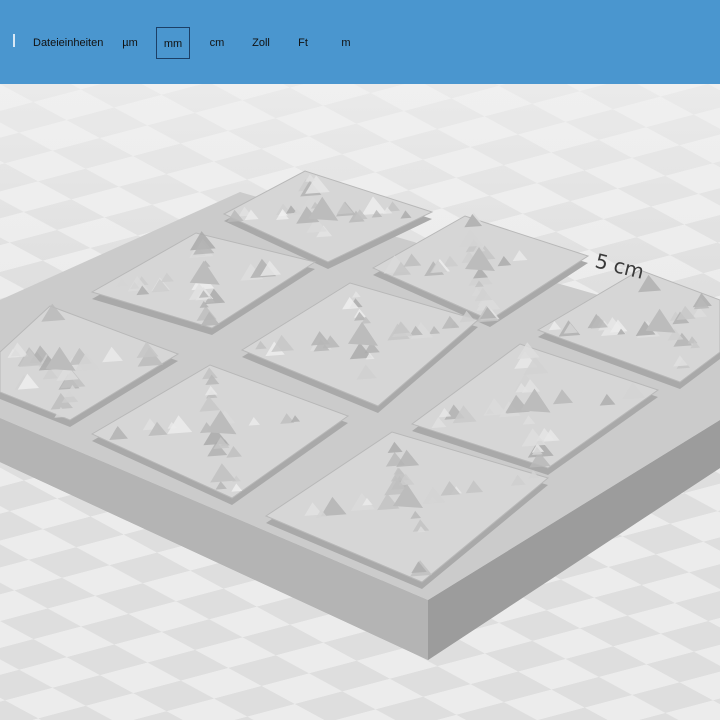 This screenshot has width=720, height=720. I want to click on unit-um-button: µm, so click(130, 43).